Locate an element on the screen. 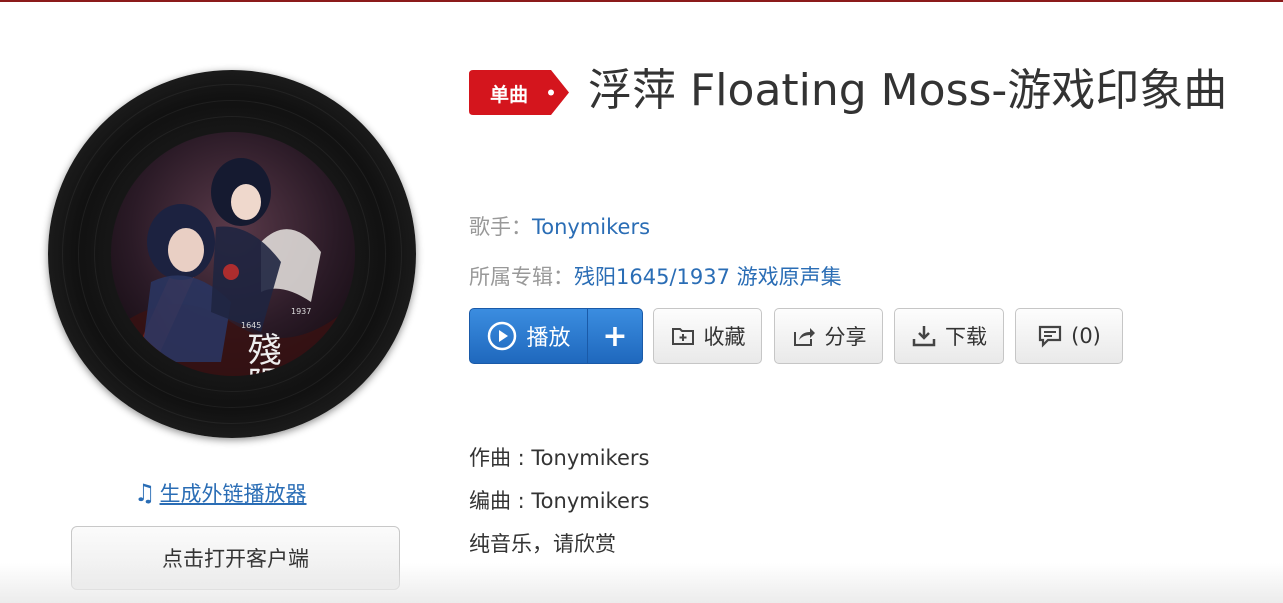 The image size is (1283, 603). external-player-link: 生成外链播放器 is located at coordinates (233, 493).